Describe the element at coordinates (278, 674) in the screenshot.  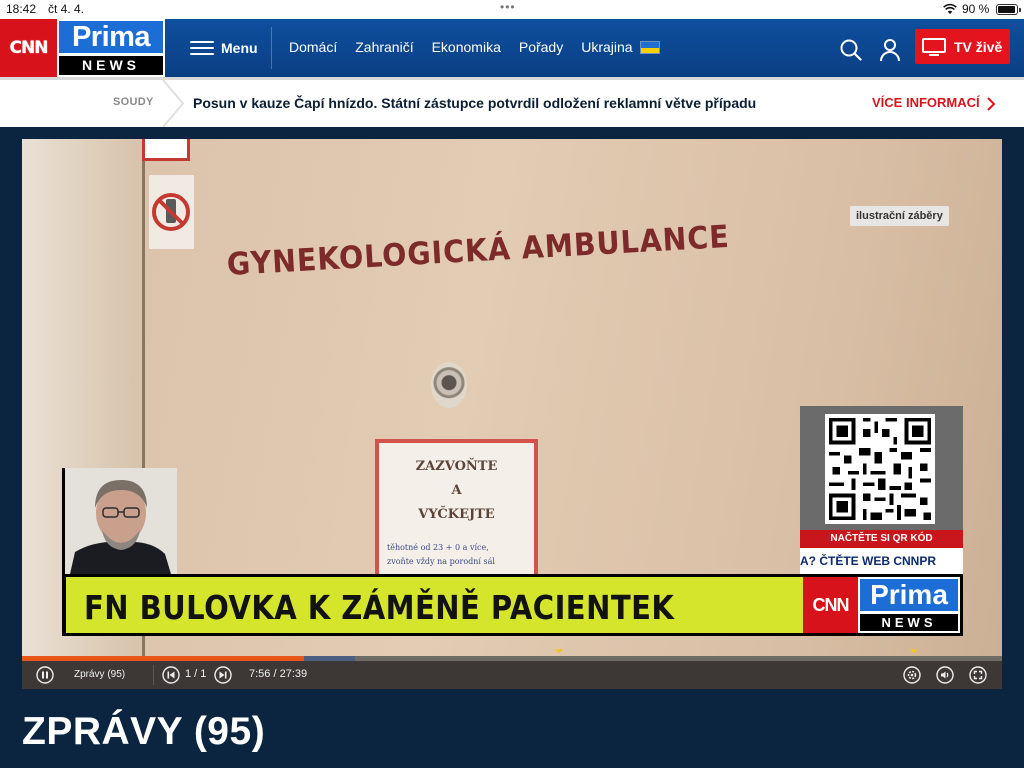
I see `timecode: 7:56 / 27:39` at that location.